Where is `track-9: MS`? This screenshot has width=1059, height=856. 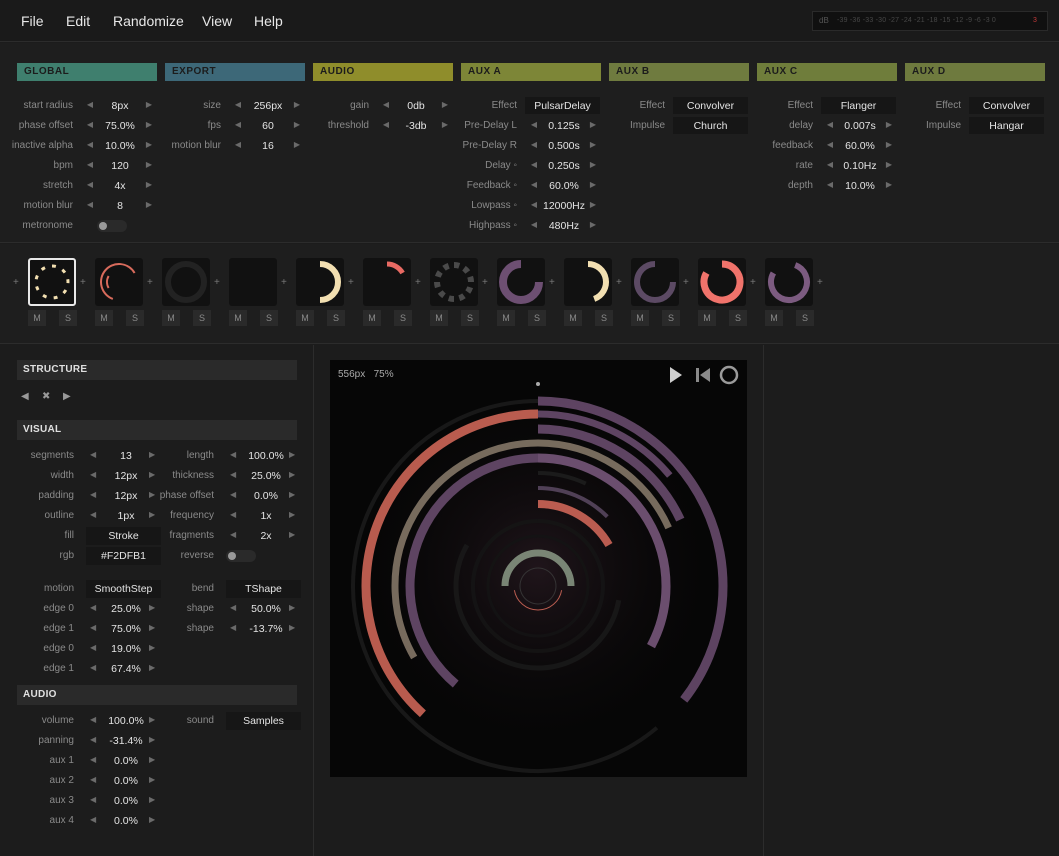 track-9: MS is located at coordinates (589, 294).